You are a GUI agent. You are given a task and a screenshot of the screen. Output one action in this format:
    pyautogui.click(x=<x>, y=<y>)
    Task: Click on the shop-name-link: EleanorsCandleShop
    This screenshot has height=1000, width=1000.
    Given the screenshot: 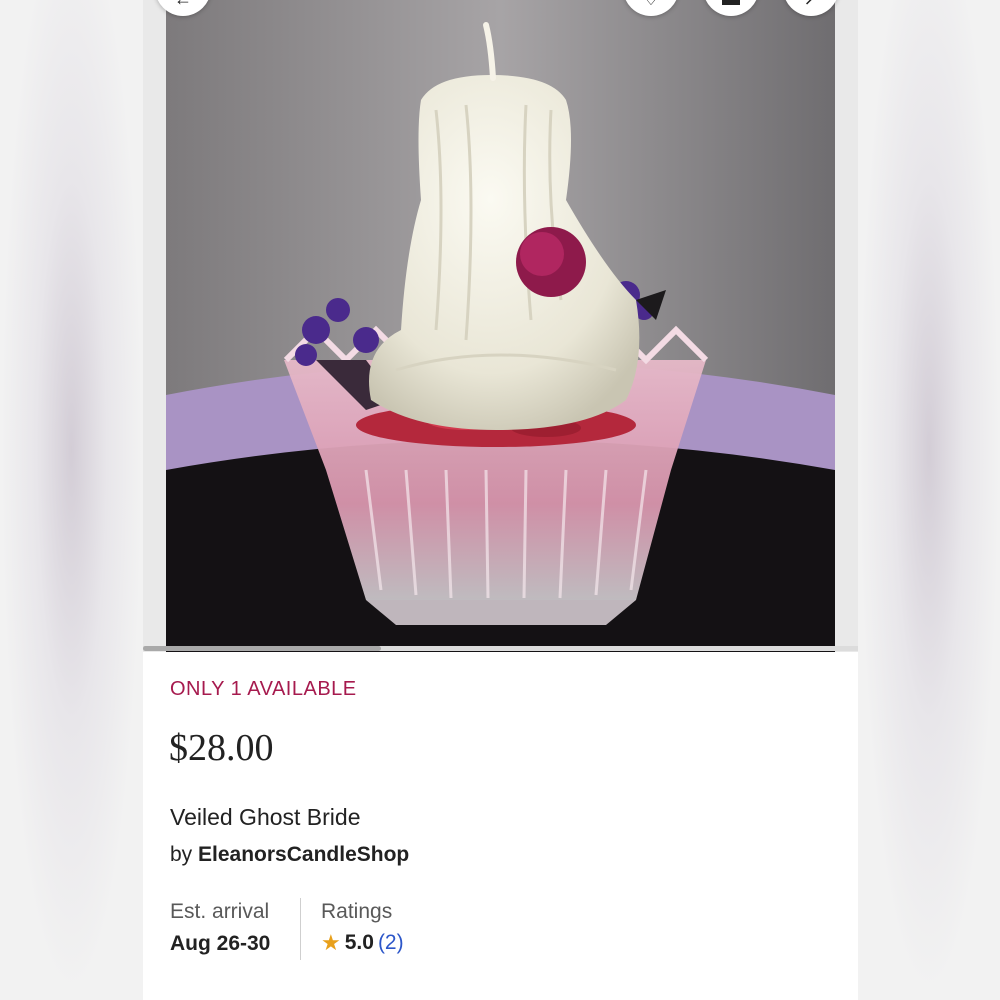 What is the action you would take?
    pyautogui.click(x=303, y=854)
    